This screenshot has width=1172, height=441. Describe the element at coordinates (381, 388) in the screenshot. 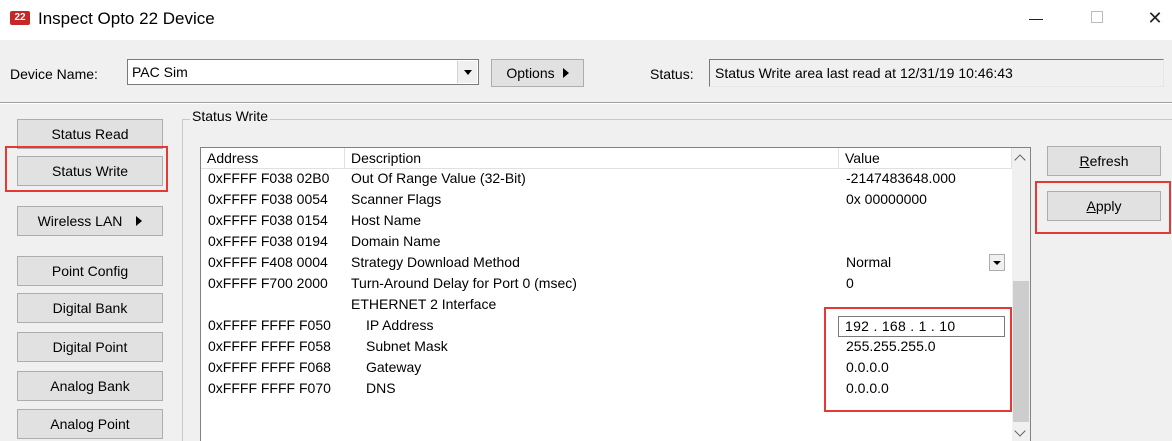

I see `row-description: DNS` at that location.